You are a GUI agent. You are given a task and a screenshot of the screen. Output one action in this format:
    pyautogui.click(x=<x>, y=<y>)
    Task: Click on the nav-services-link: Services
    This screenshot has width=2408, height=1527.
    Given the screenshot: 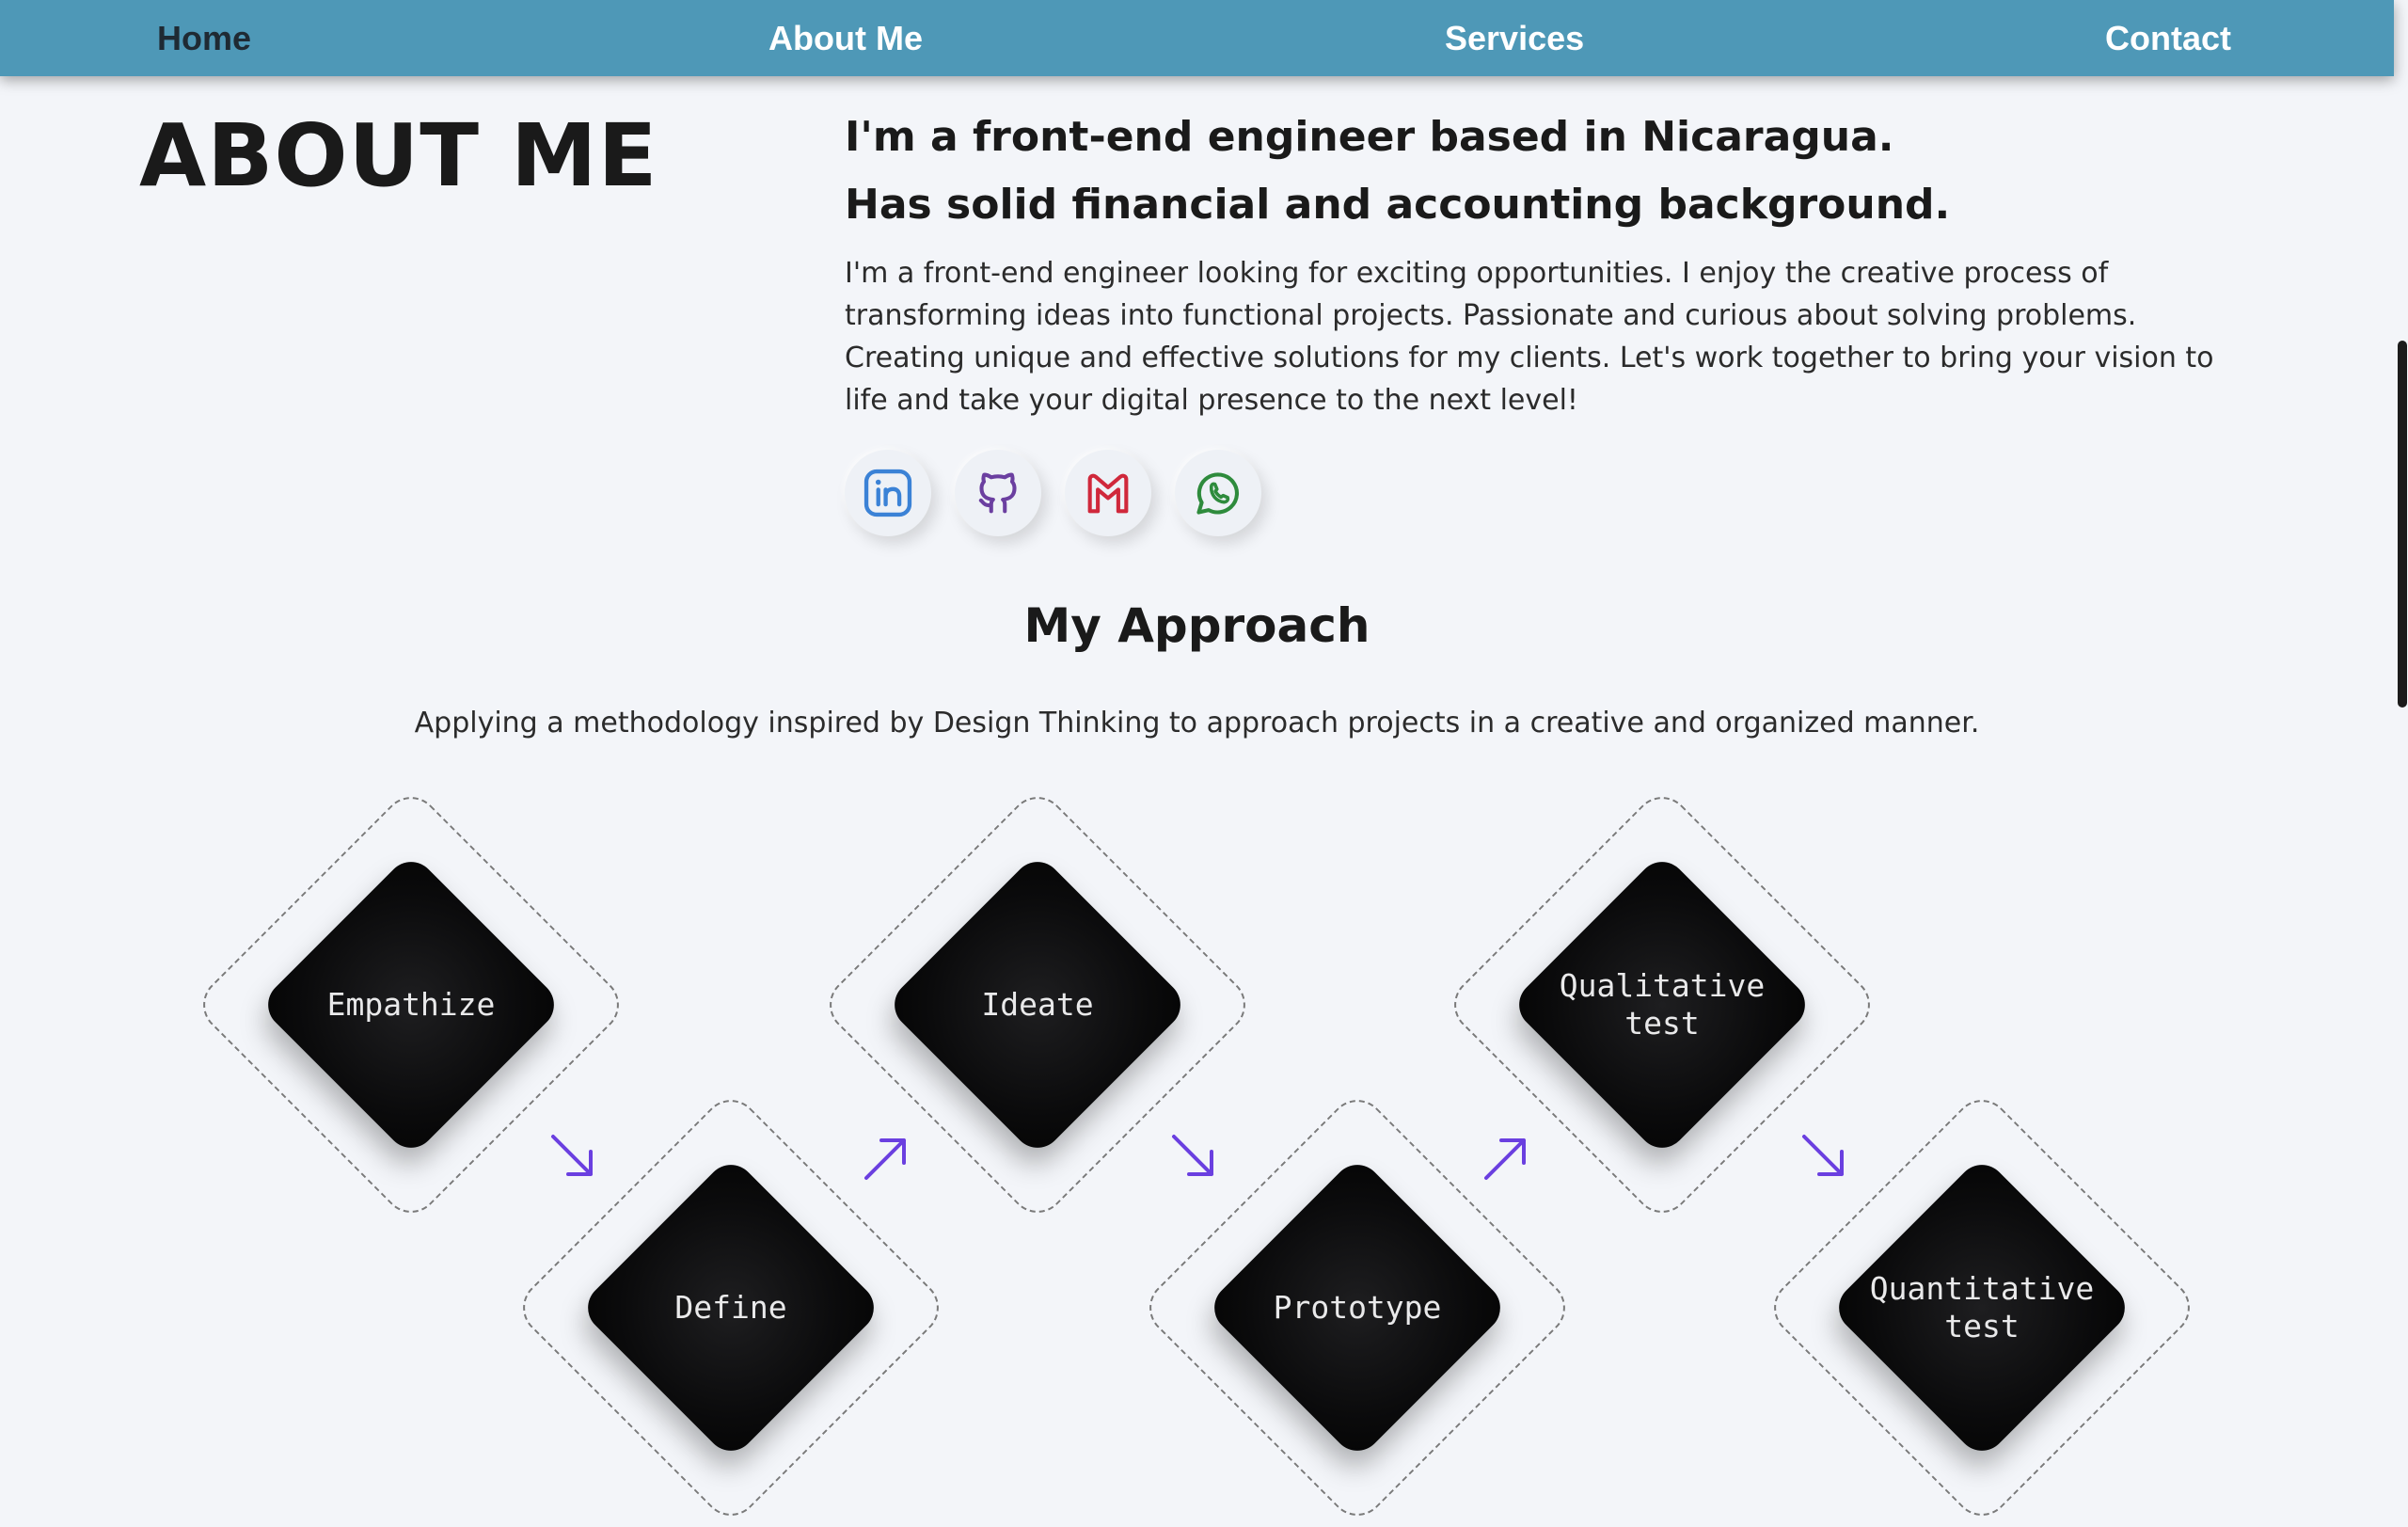 What is the action you would take?
    pyautogui.click(x=1515, y=38)
    